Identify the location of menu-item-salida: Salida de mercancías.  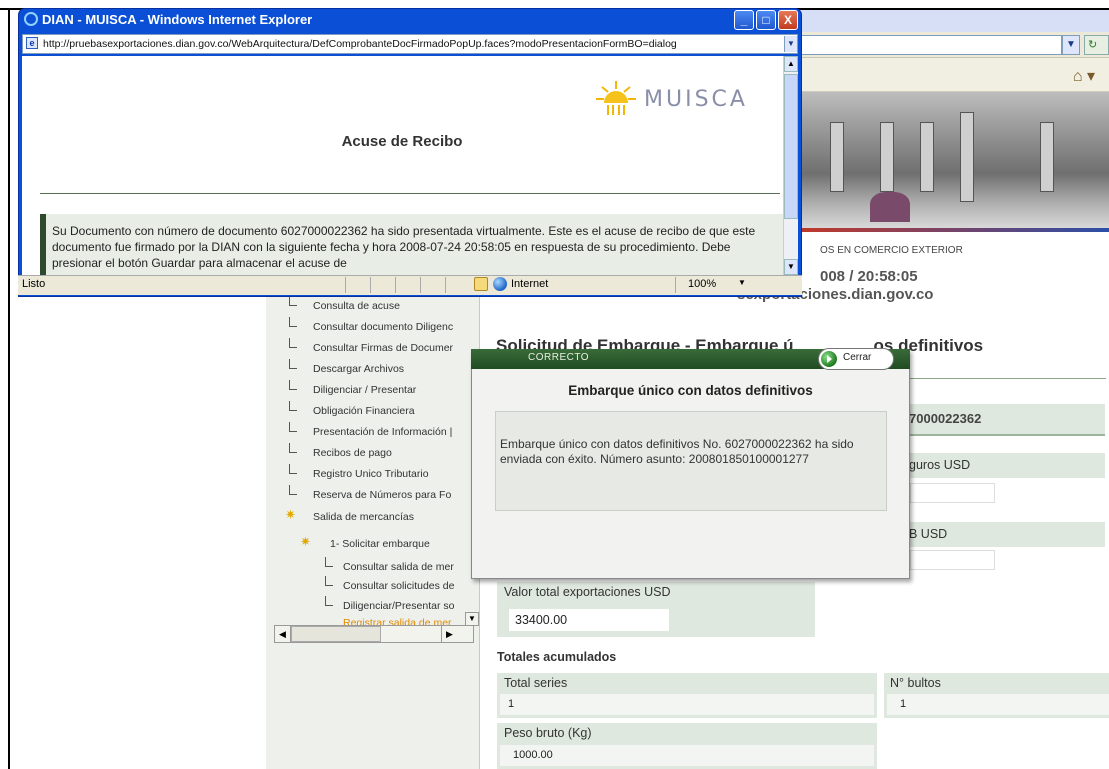
(363, 517).